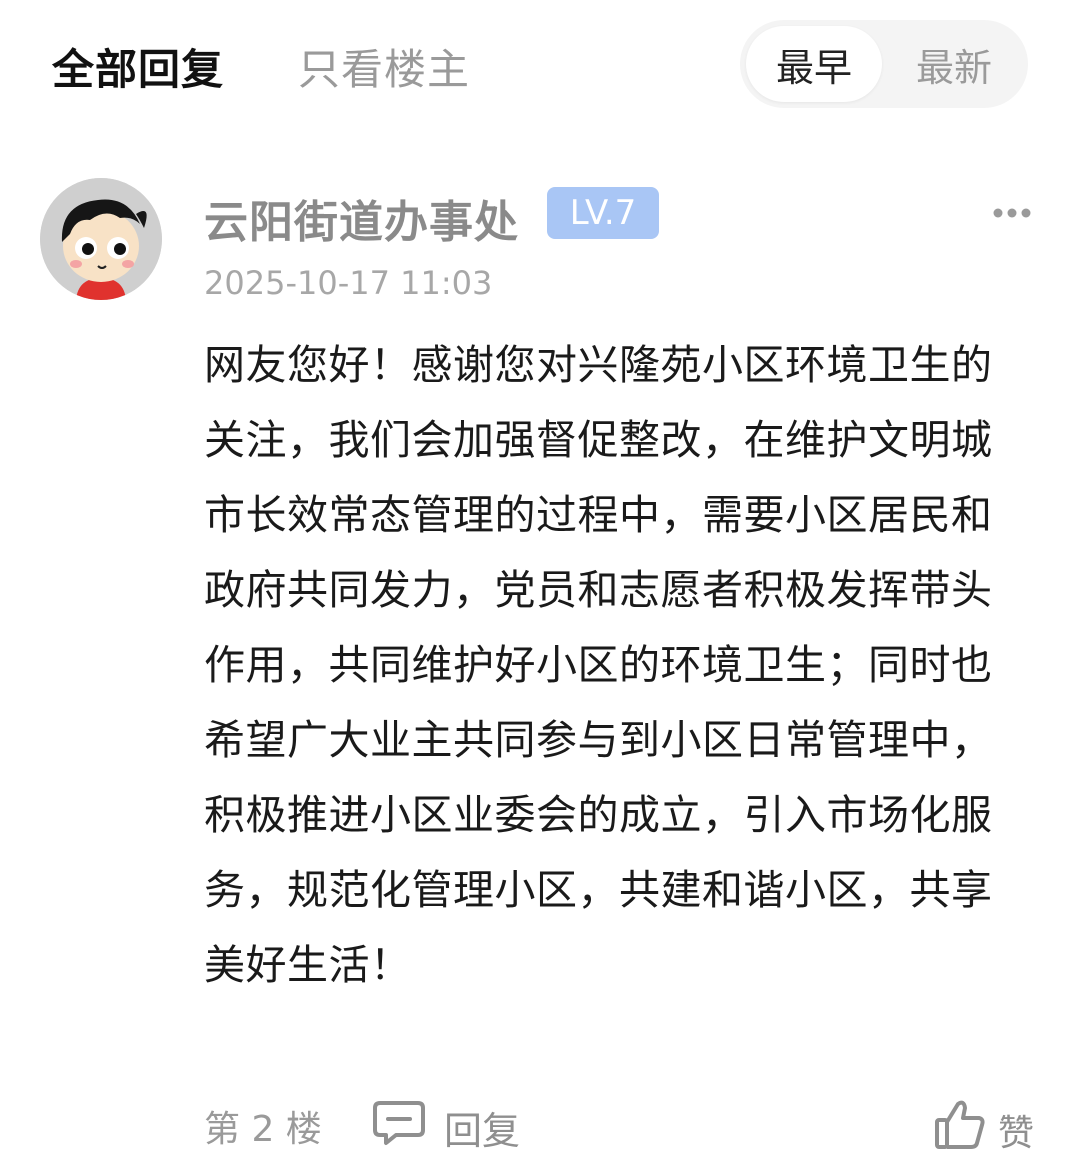 Image resolution: width=1080 pixels, height=1168 pixels. What do you see at coordinates (348, 283) in the screenshot?
I see `post-timestamp: 2025-10-17 11:03` at bounding box center [348, 283].